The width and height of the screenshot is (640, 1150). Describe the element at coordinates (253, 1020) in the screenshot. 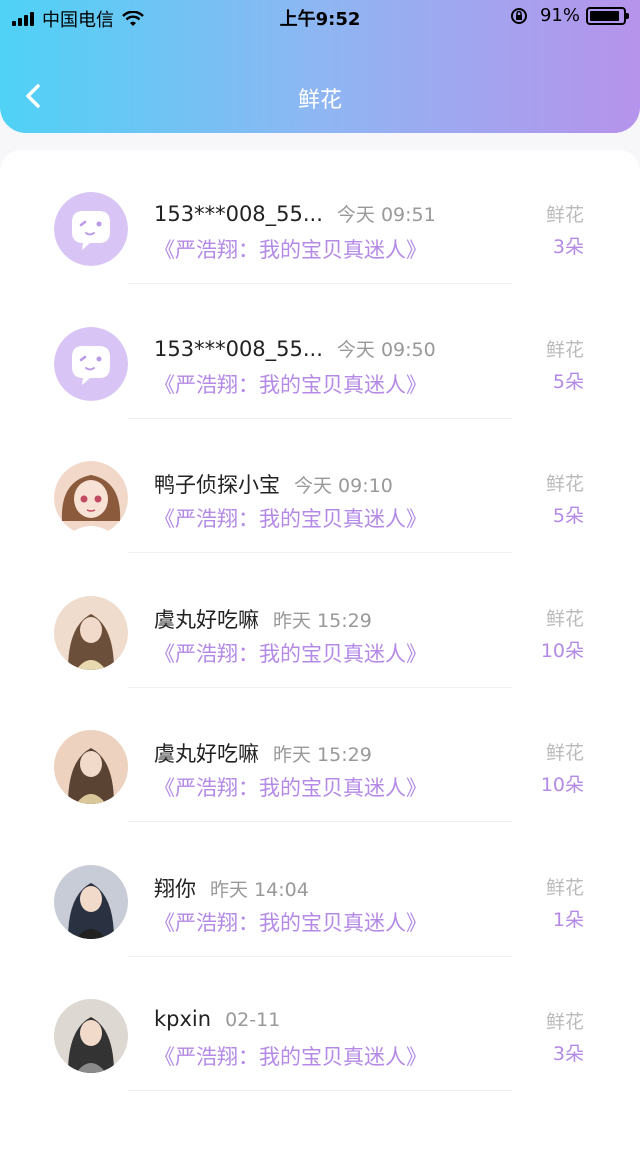

I see `timestamp: 02-11` at that location.